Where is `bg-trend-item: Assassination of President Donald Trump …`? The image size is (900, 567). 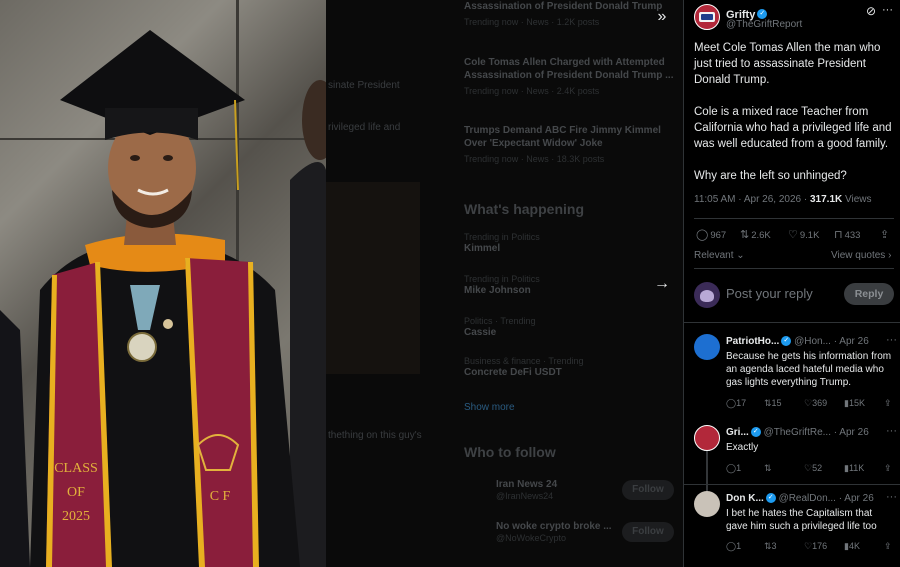 bg-trend-item: Assassination of President Donald Trump … is located at coordinates (569, 13).